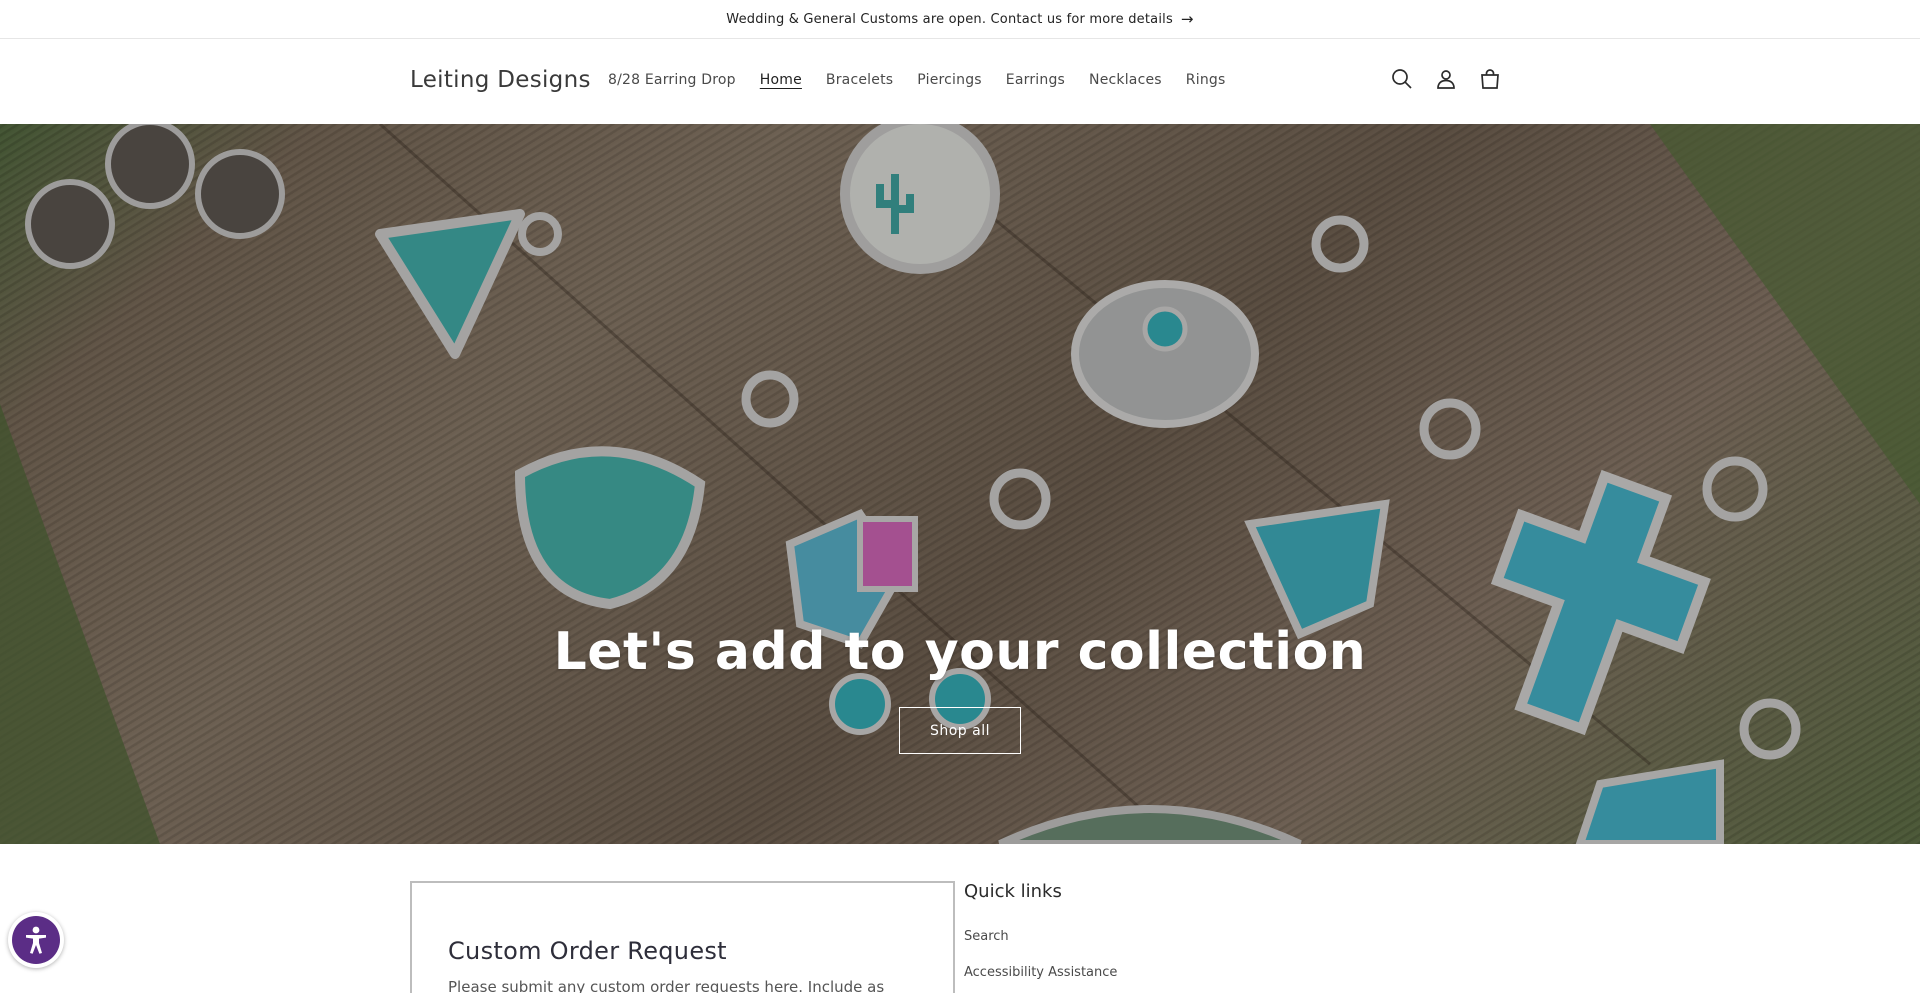 This screenshot has width=1920, height=993. Describe the element at coordinates (986, 936) in the screenshot. I see `quick-link-search: Search` at that location.